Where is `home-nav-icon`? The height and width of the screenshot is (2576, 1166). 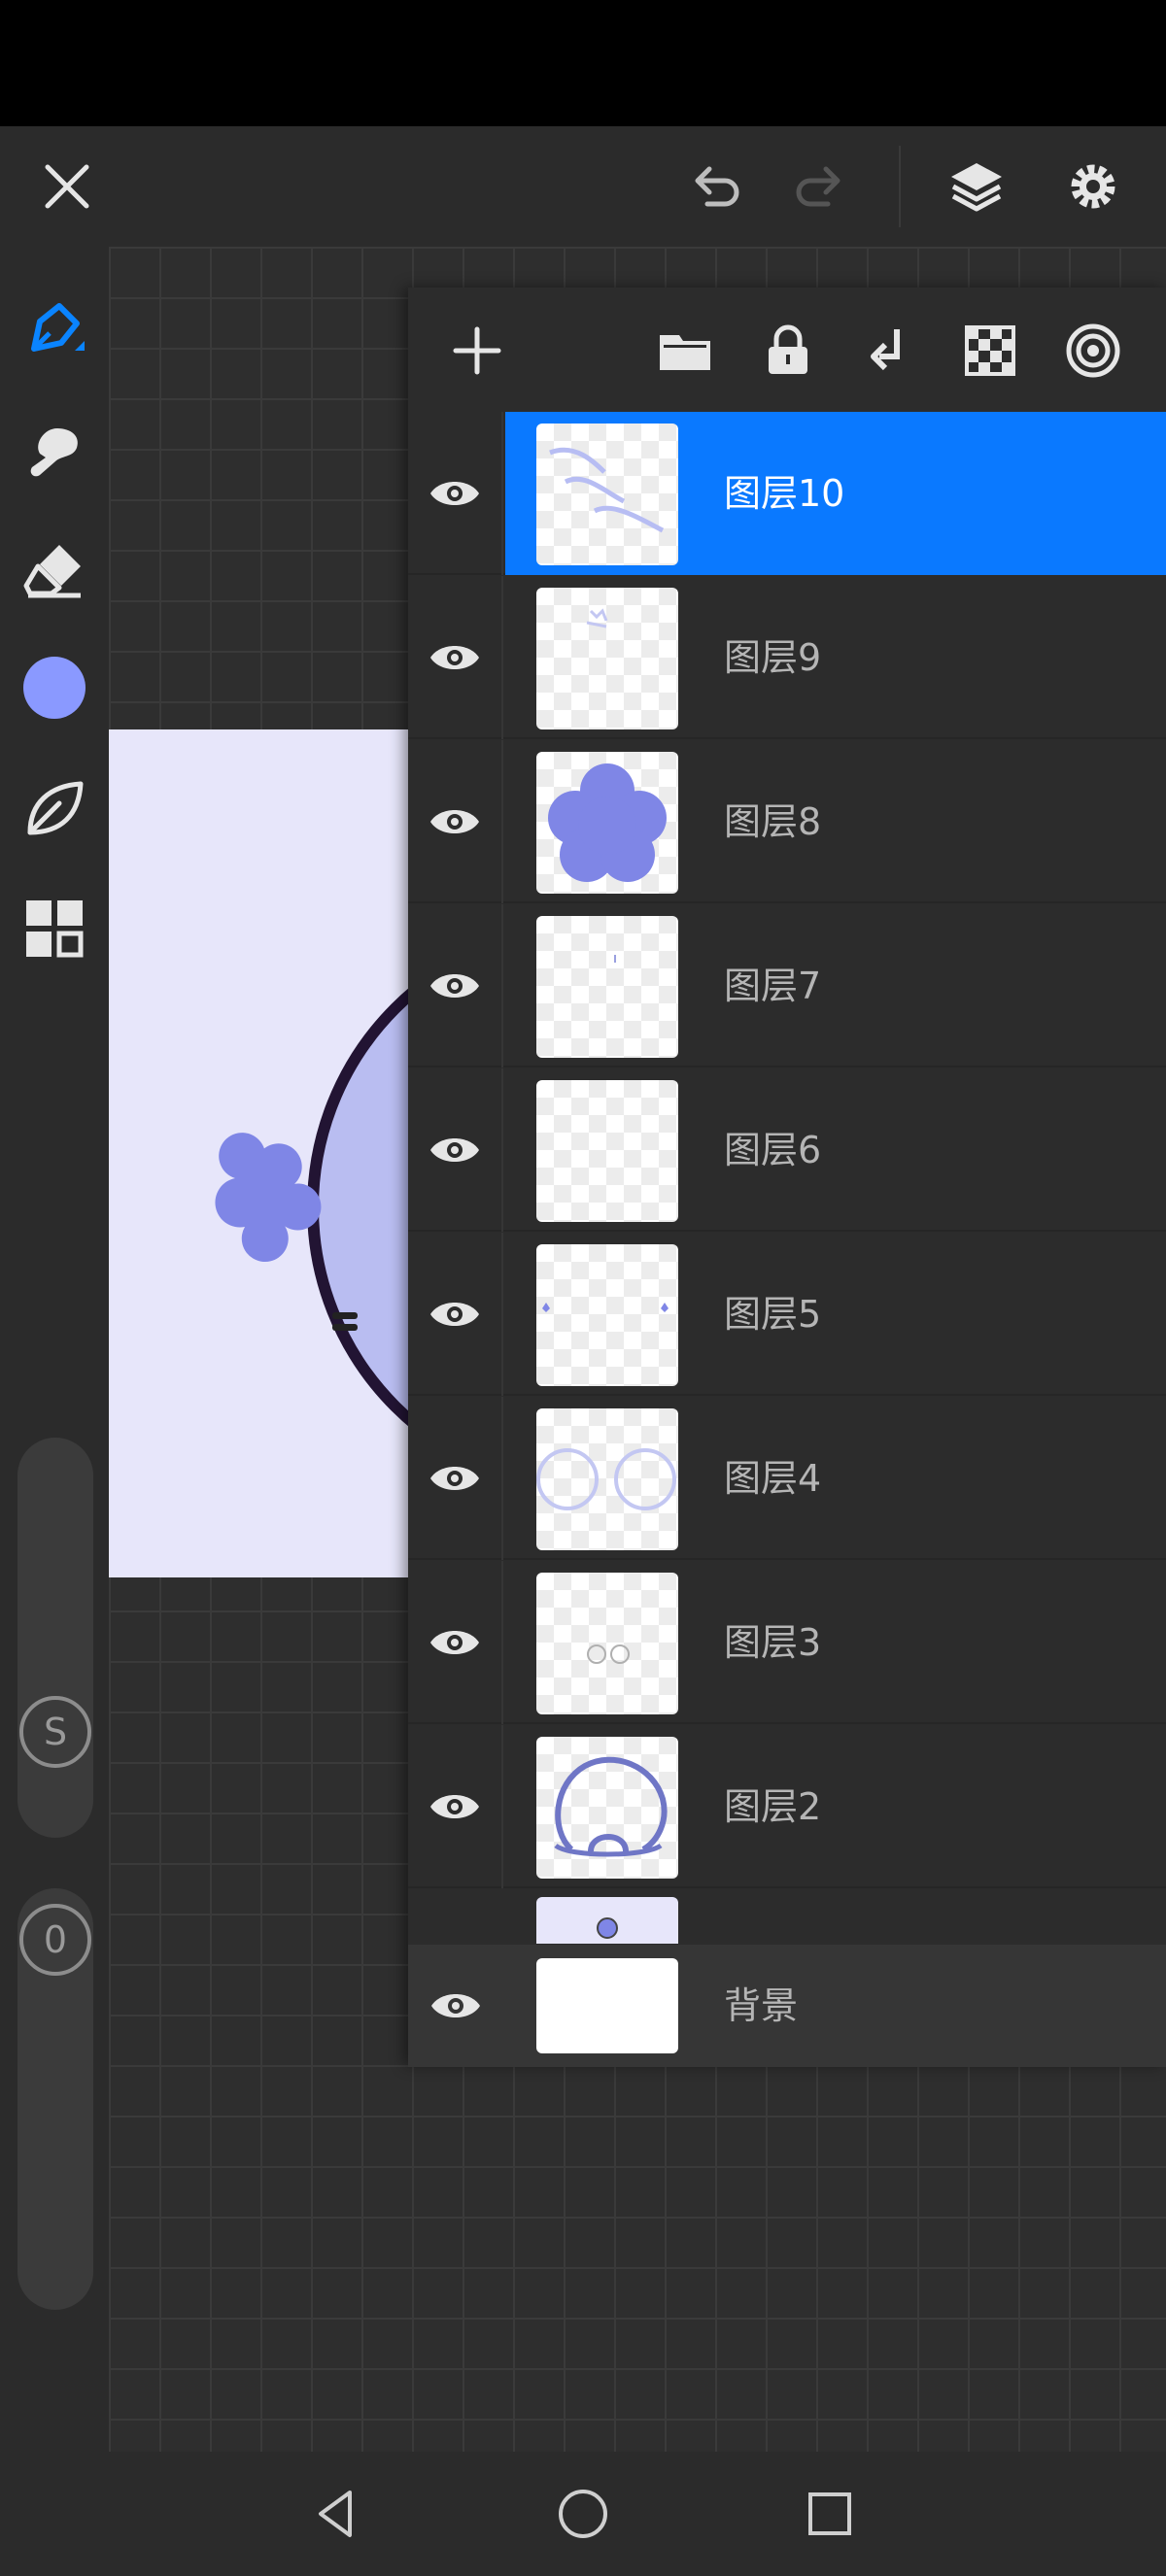
home-nav-icon is located at coordinates (583, 2514).